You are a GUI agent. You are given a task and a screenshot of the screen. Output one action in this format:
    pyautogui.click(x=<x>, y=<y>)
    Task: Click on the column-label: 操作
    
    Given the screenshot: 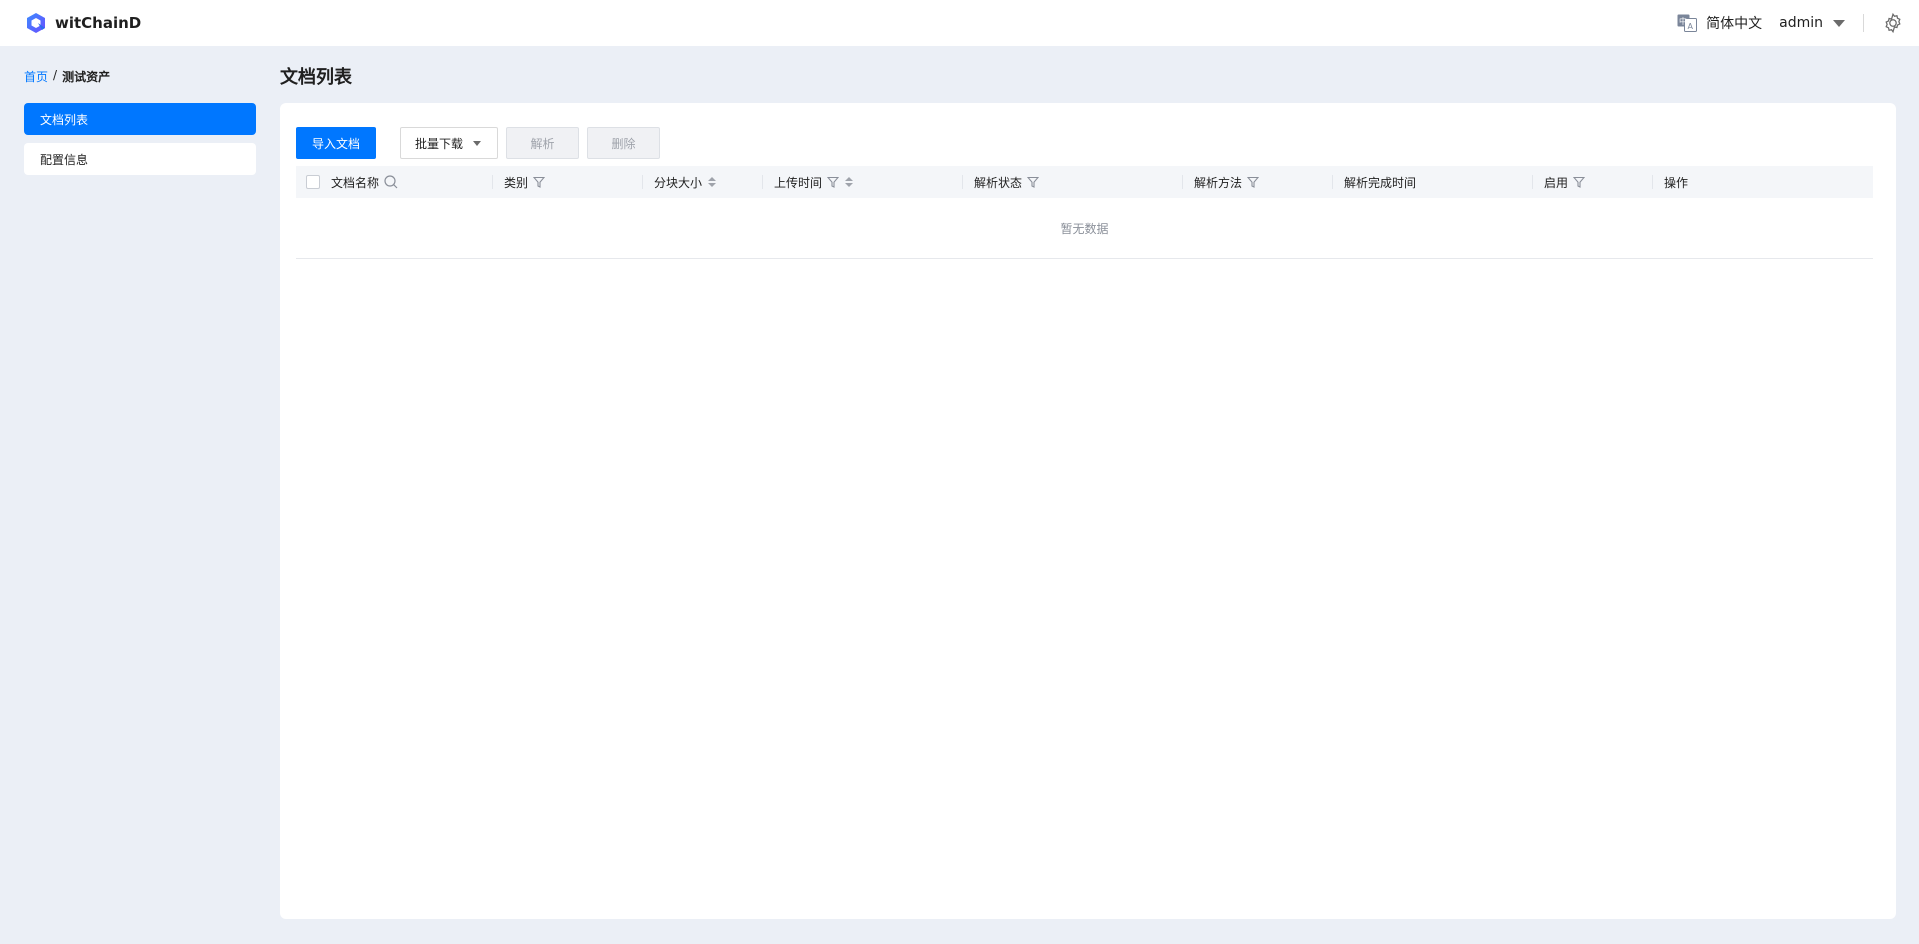 What is the action you would take?
    pyautogui.click(x=1676, y=182)
    